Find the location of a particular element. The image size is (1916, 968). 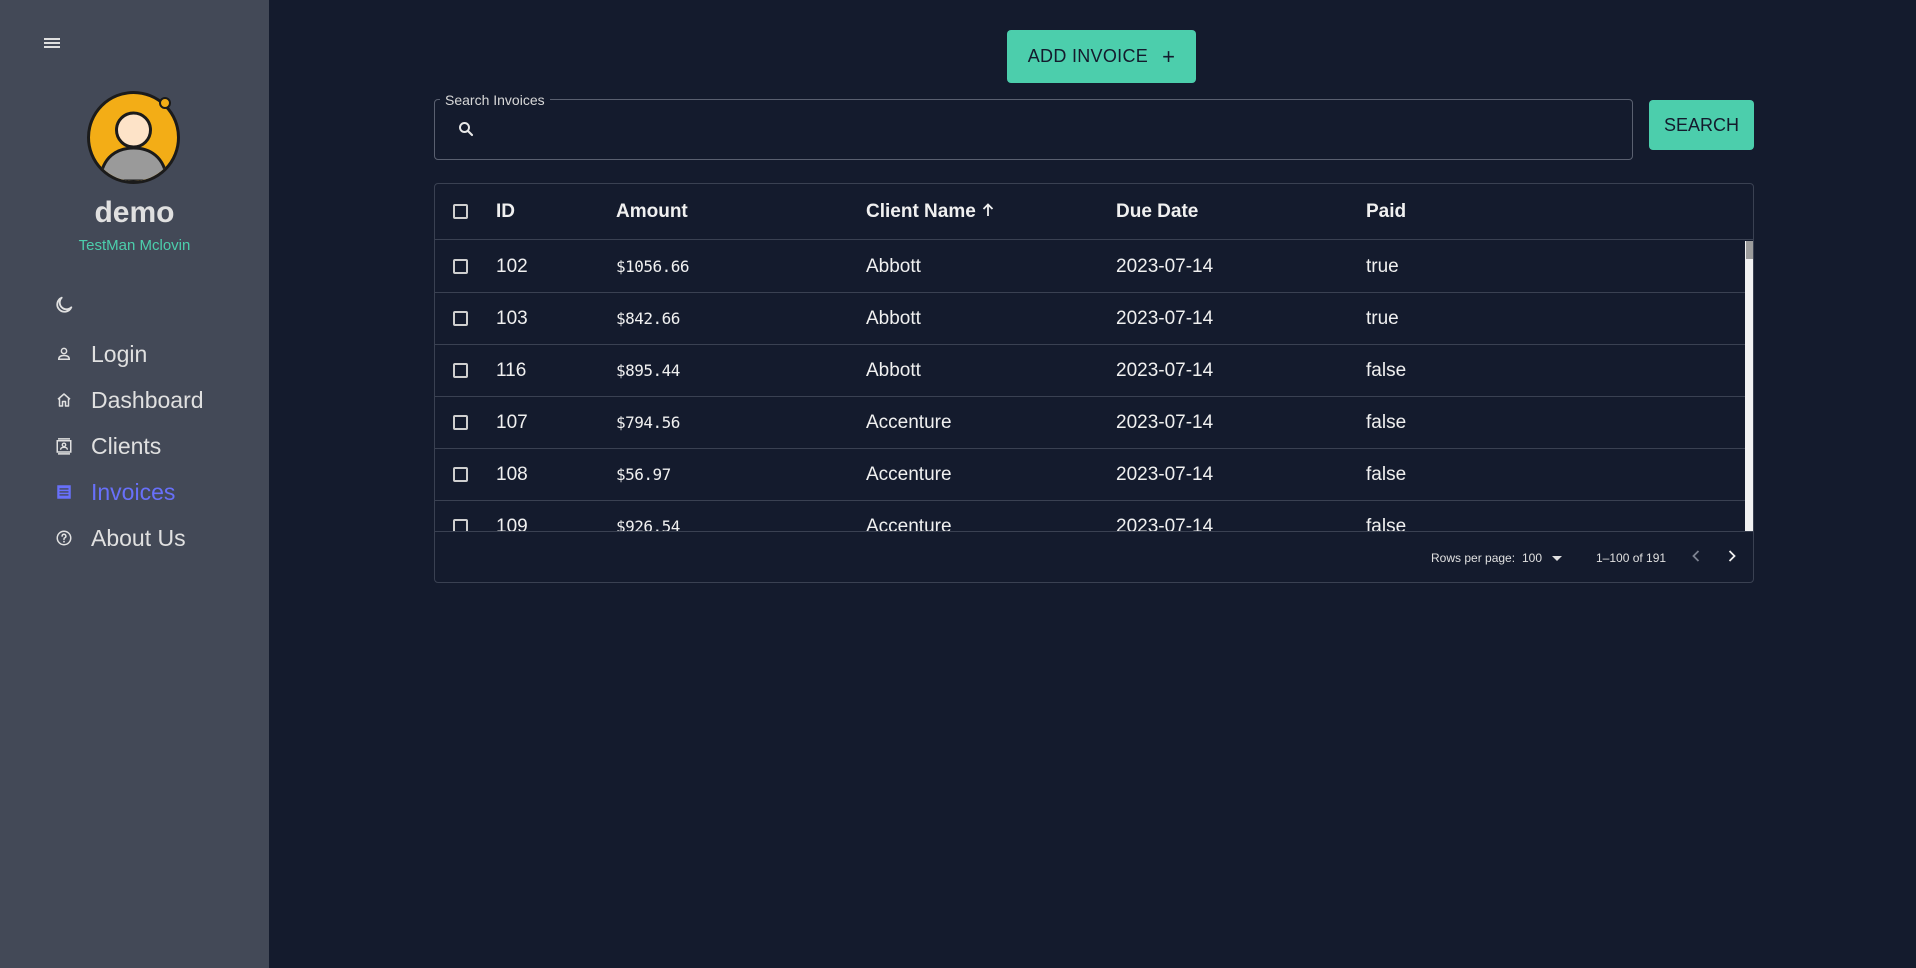

add-invoice-button: ADD INVOICE + is located at coordinates (1101, 56).